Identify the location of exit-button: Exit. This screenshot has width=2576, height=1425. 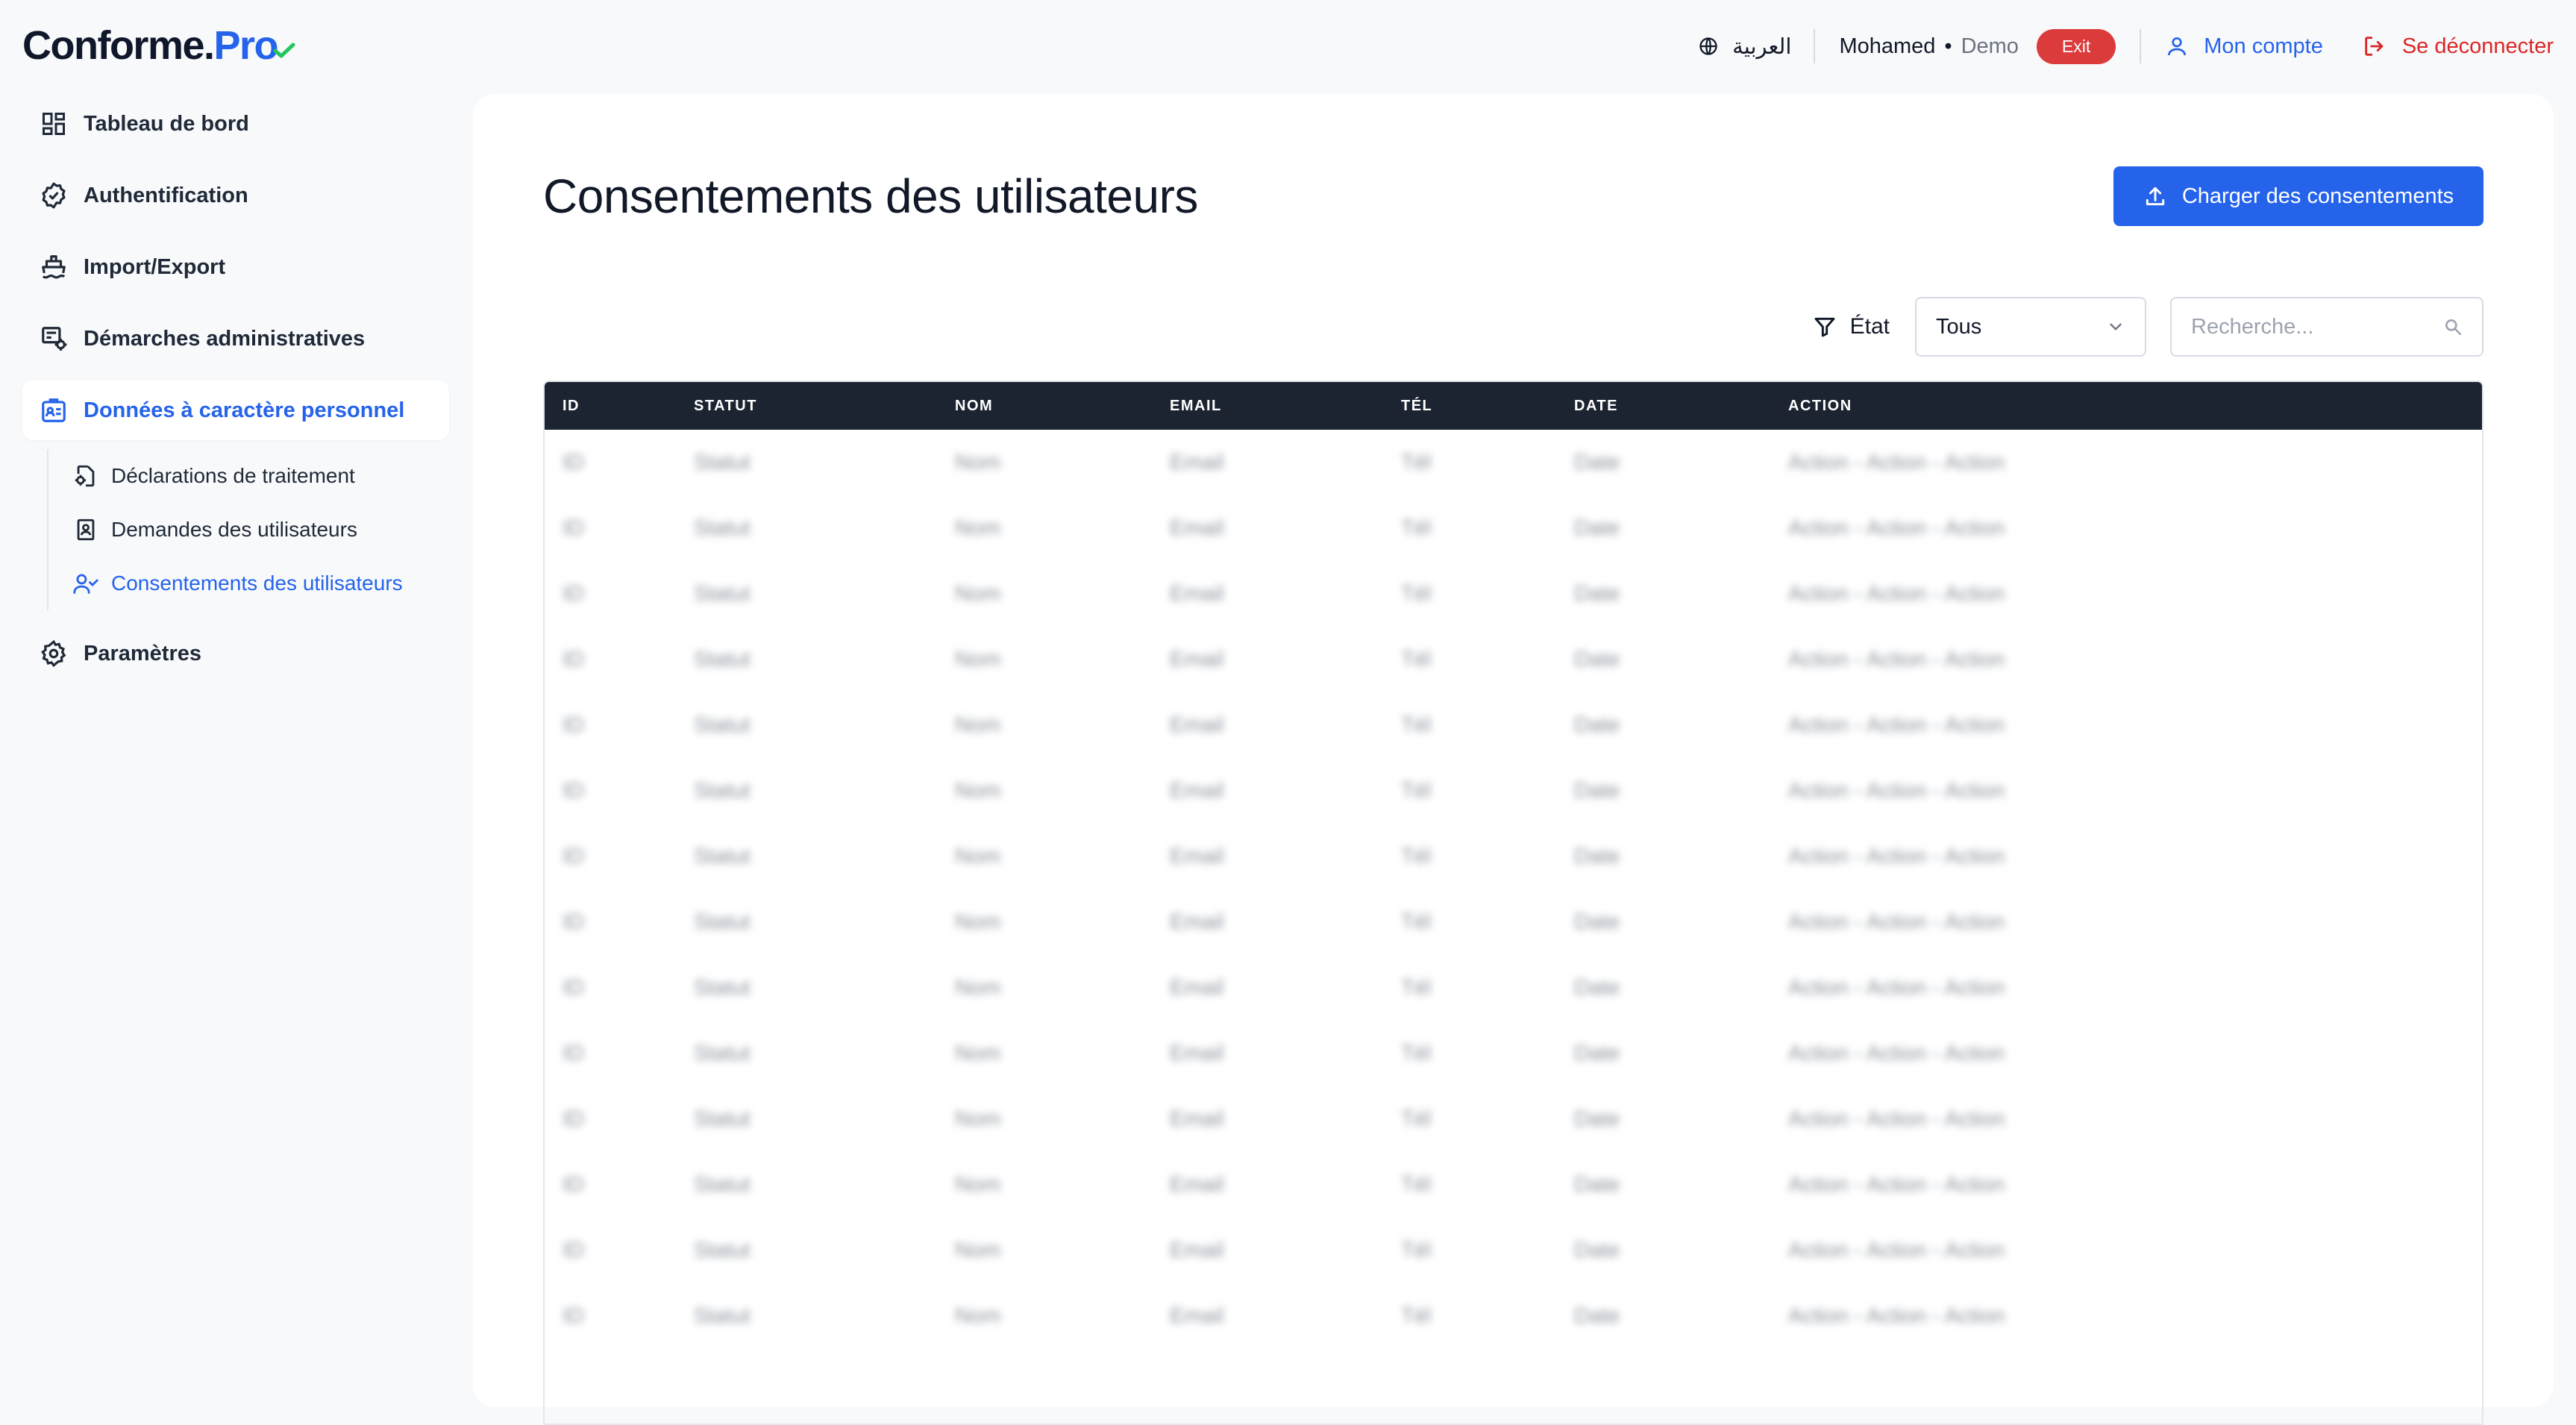
(2076, 46).